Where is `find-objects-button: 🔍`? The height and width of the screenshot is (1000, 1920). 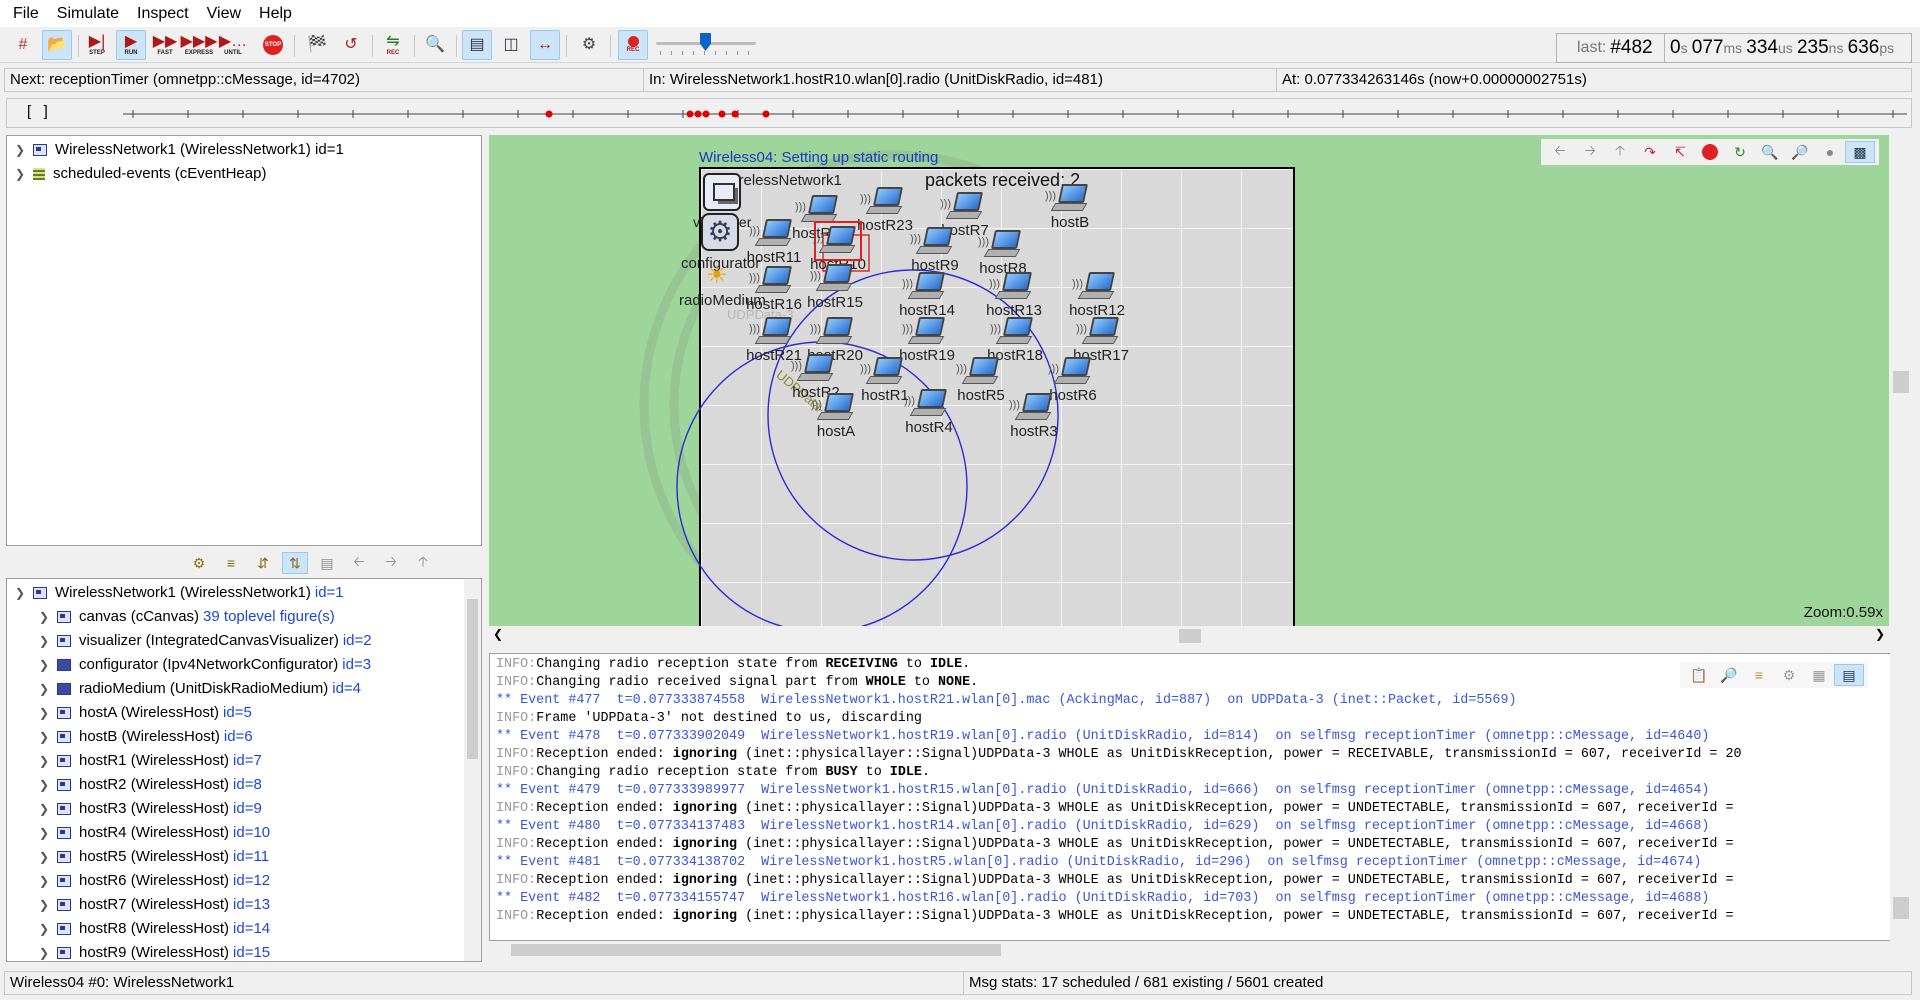
find-objects-button: 🔍 is located at coordinates (435, 45).